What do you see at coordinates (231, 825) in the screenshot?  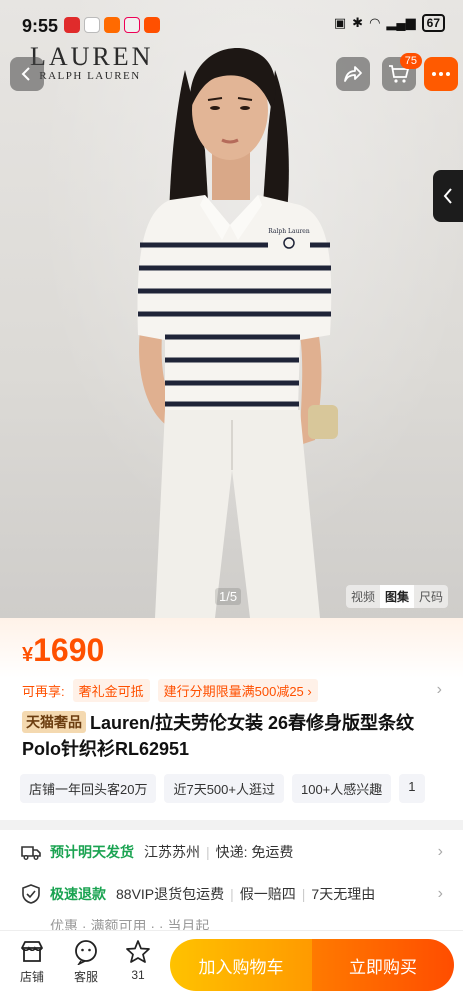 I see `section-divider` at bounding box center [231, 825].